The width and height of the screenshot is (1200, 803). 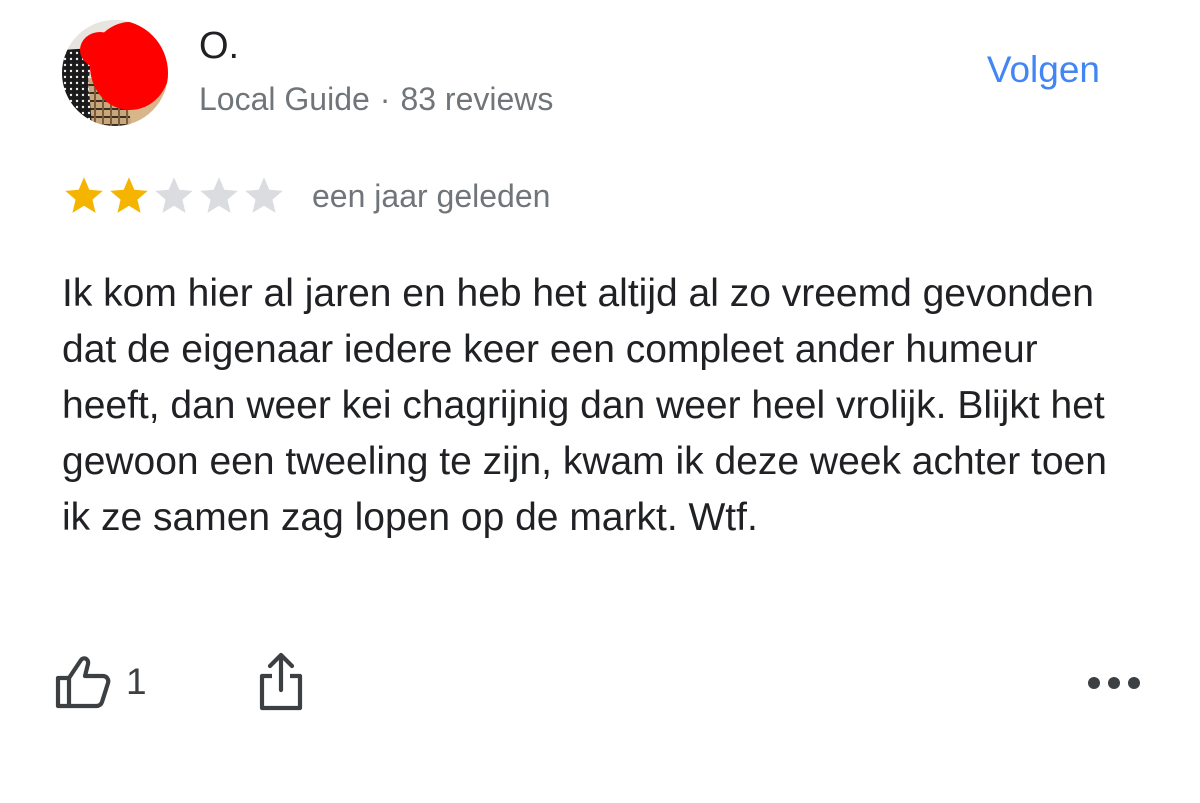 I want to click on review-actions: 1, so click(x=600, y=685).